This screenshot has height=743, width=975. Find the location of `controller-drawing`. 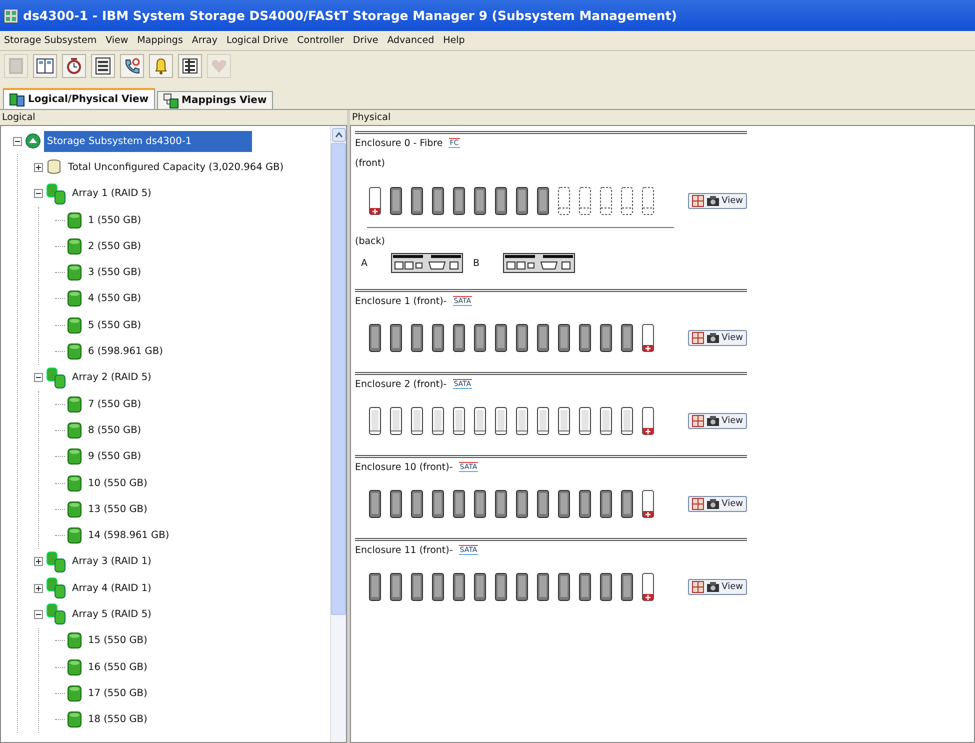

controller-drawing is located at coordinates (427, 263).